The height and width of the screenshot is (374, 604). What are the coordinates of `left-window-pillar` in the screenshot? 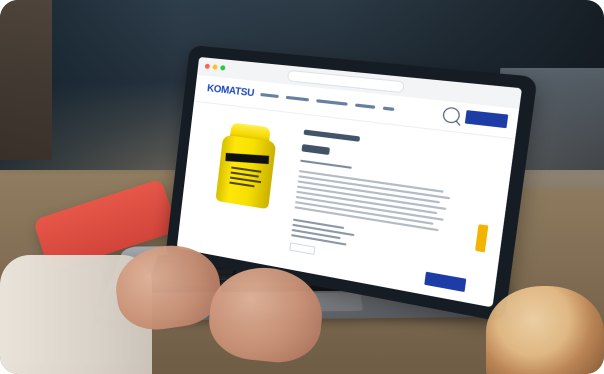 It's located at (26, 80).